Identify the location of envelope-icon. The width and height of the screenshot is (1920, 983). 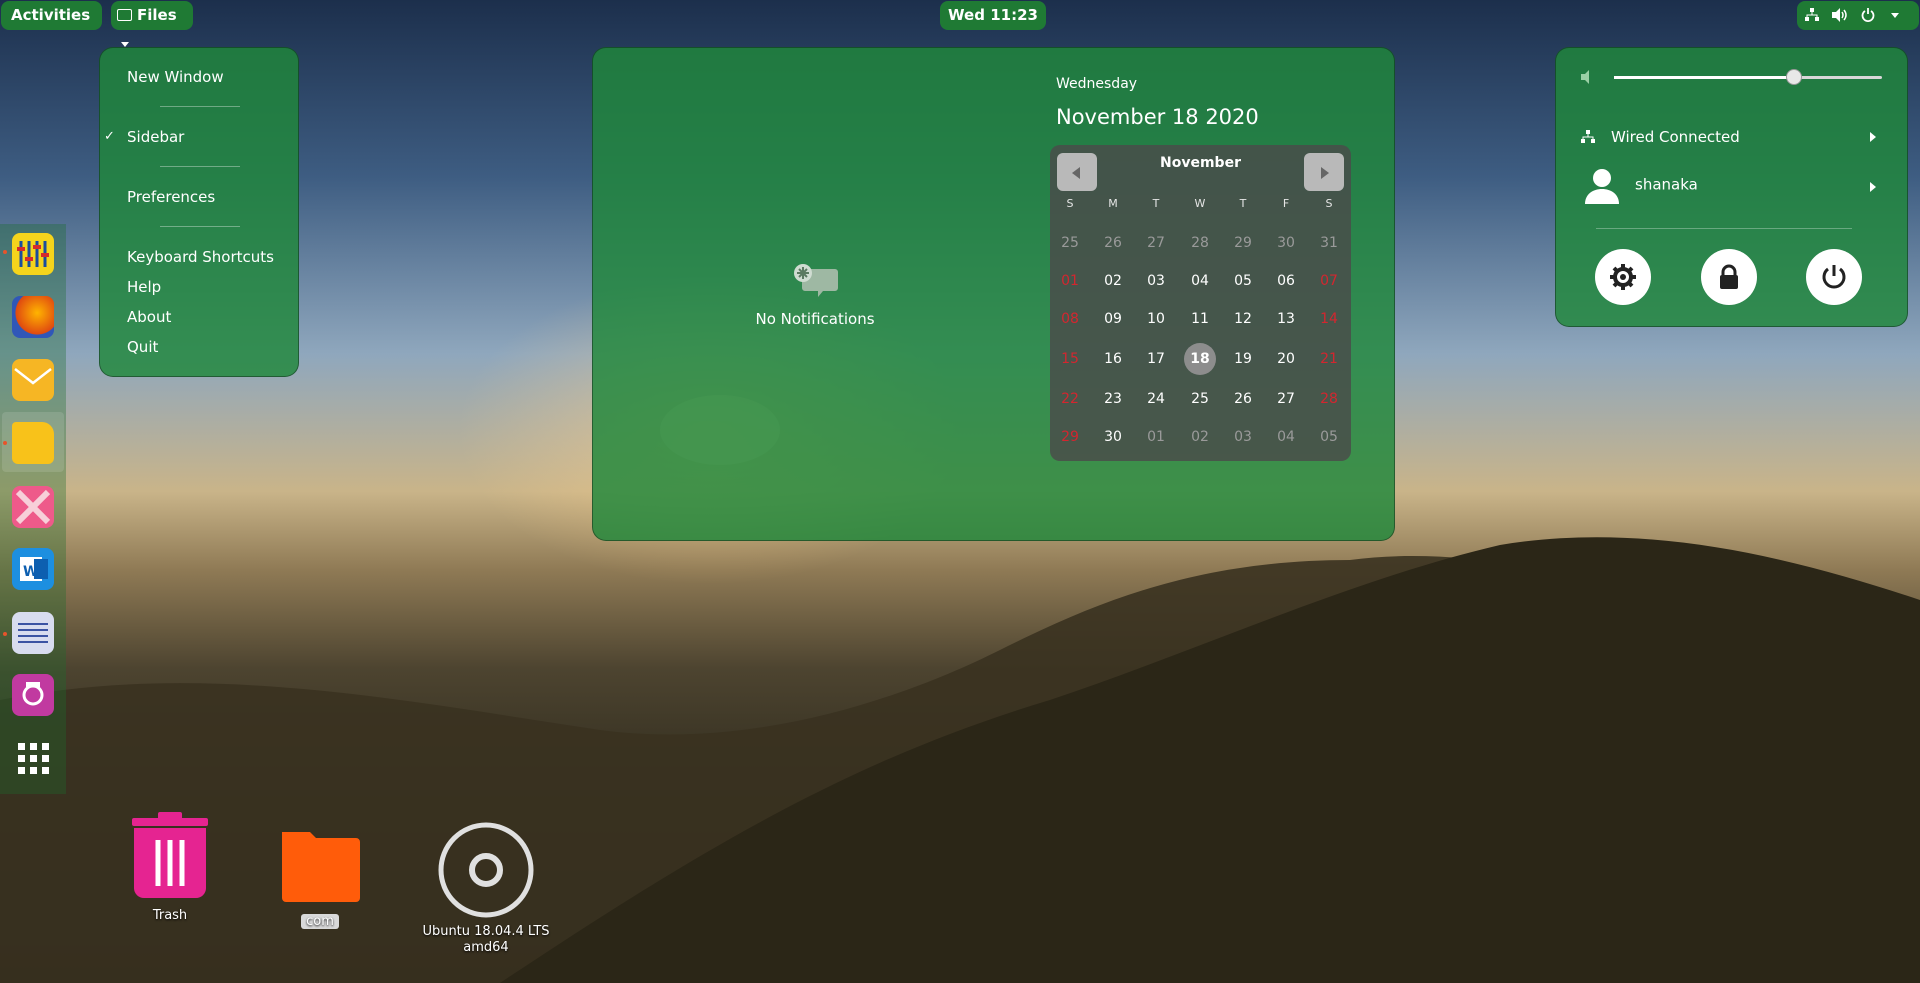
(33, 376).